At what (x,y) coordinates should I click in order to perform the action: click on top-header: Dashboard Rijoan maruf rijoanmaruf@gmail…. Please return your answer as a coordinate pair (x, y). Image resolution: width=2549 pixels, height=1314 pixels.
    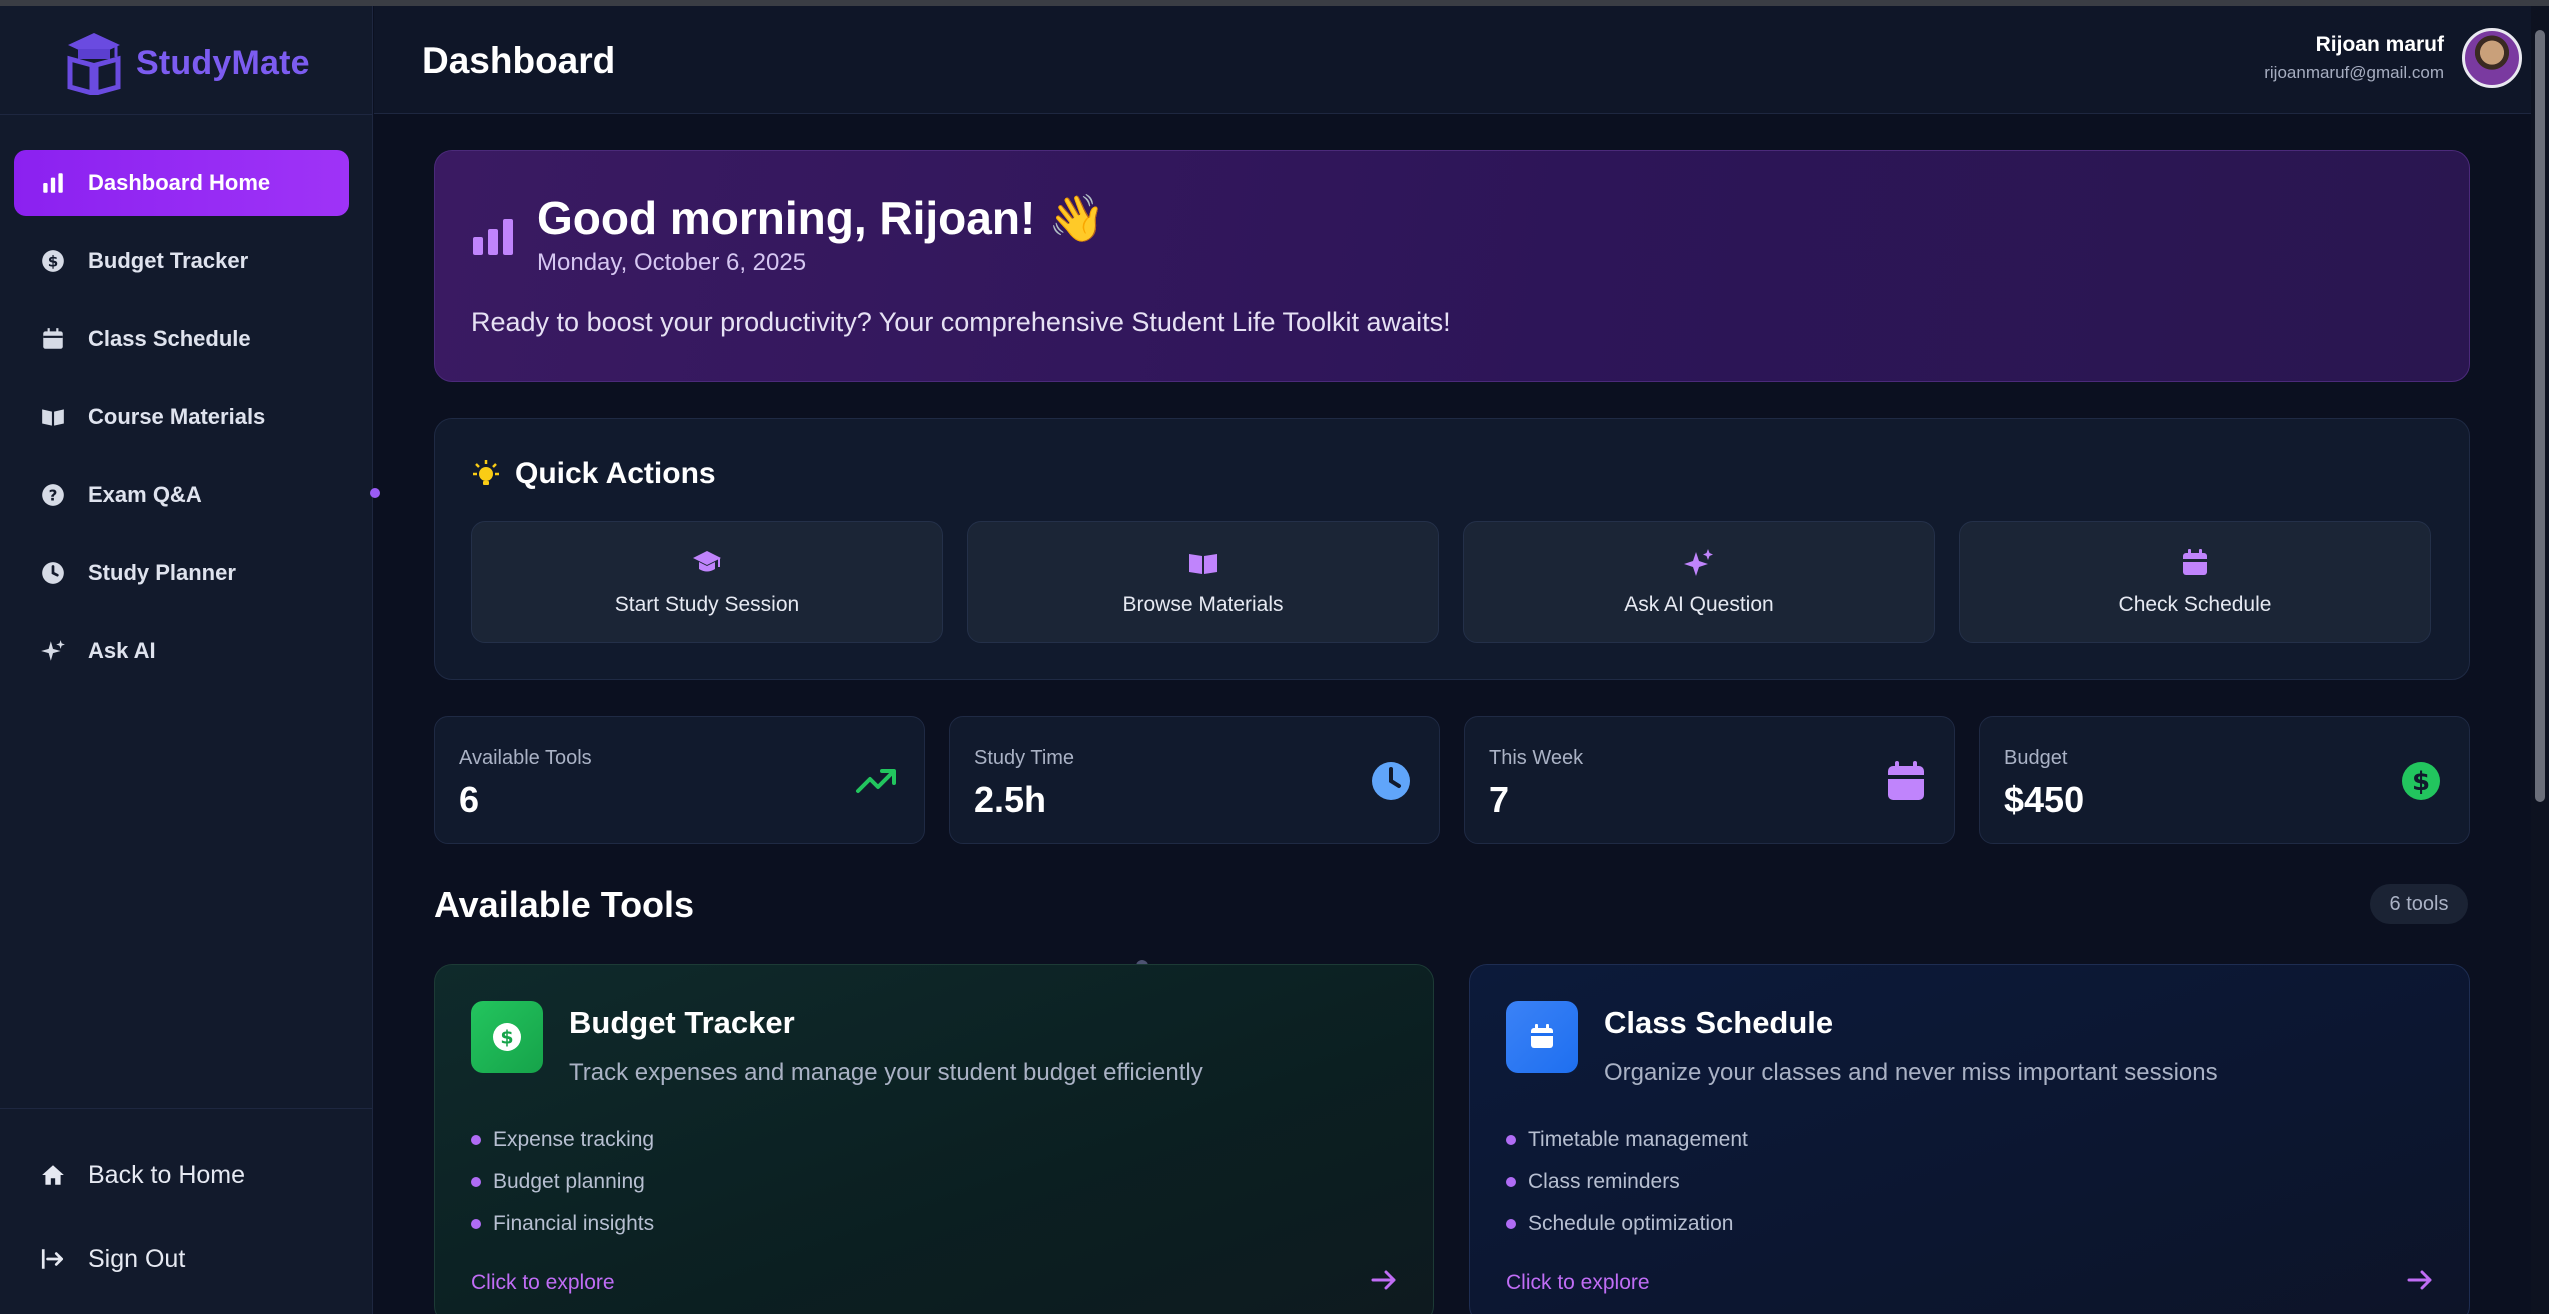
    Looking at the image, I should click on (1452, 60).